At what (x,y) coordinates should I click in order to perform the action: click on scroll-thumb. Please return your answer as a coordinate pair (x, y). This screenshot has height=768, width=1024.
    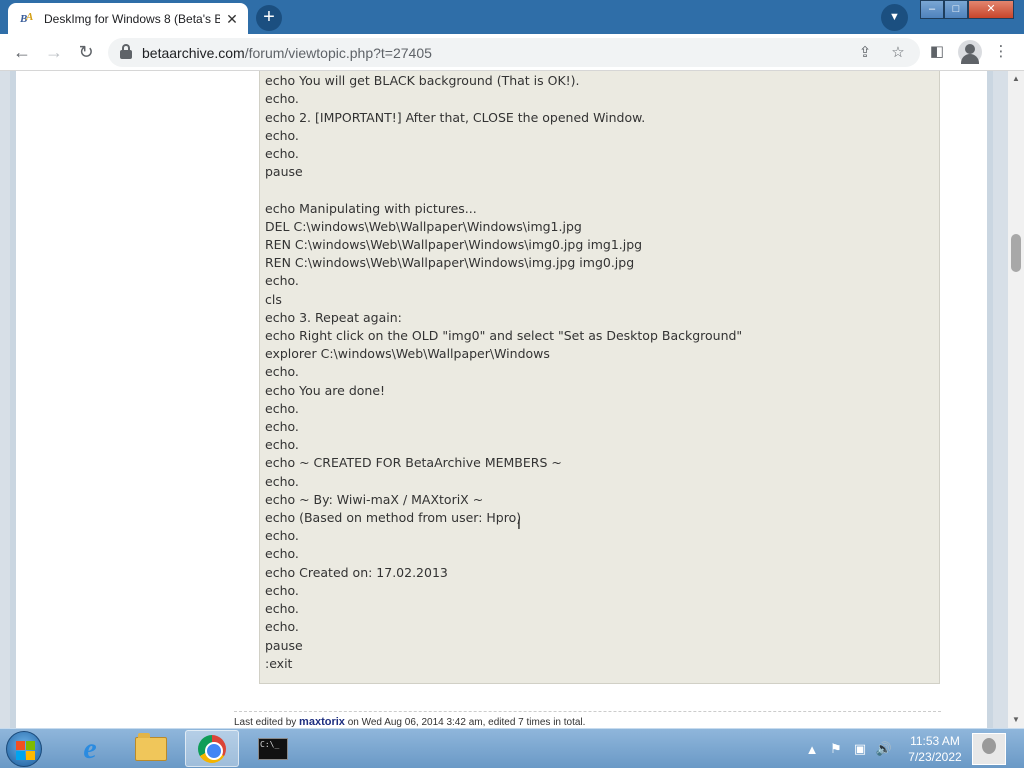
    Looking at the image, I should click on (1016, 253).